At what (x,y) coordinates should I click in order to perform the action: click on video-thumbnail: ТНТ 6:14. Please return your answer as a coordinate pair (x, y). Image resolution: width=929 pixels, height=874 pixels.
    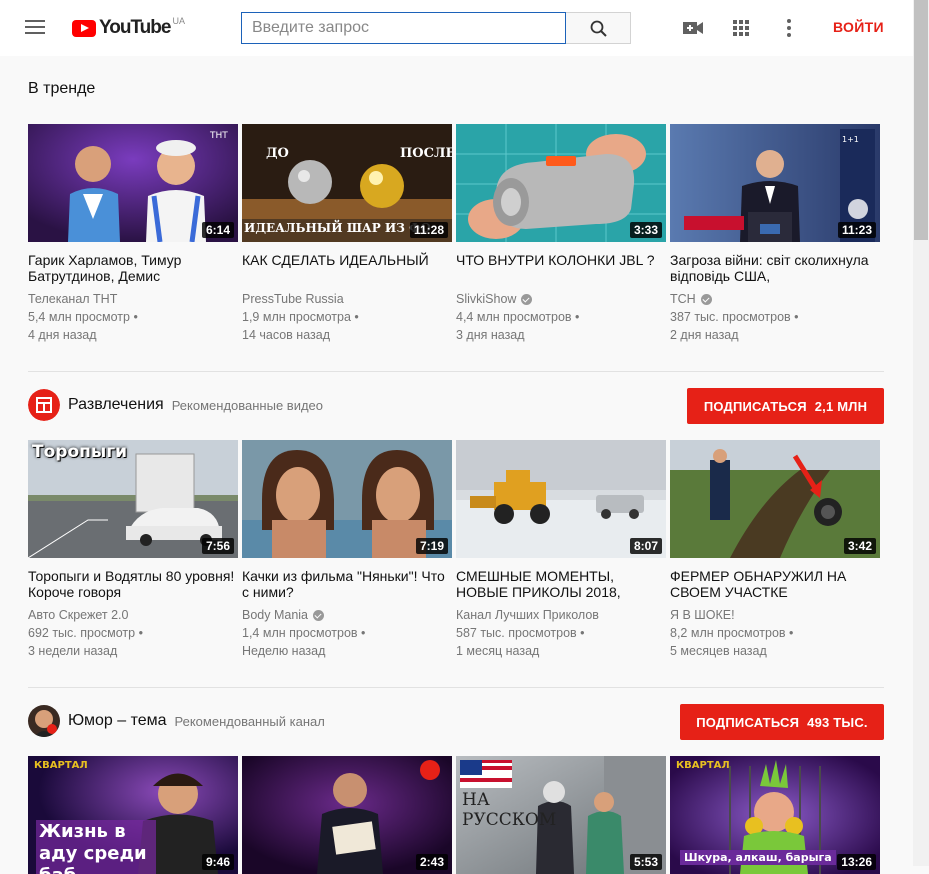
    Looking at the image, I should click on (133, 183).